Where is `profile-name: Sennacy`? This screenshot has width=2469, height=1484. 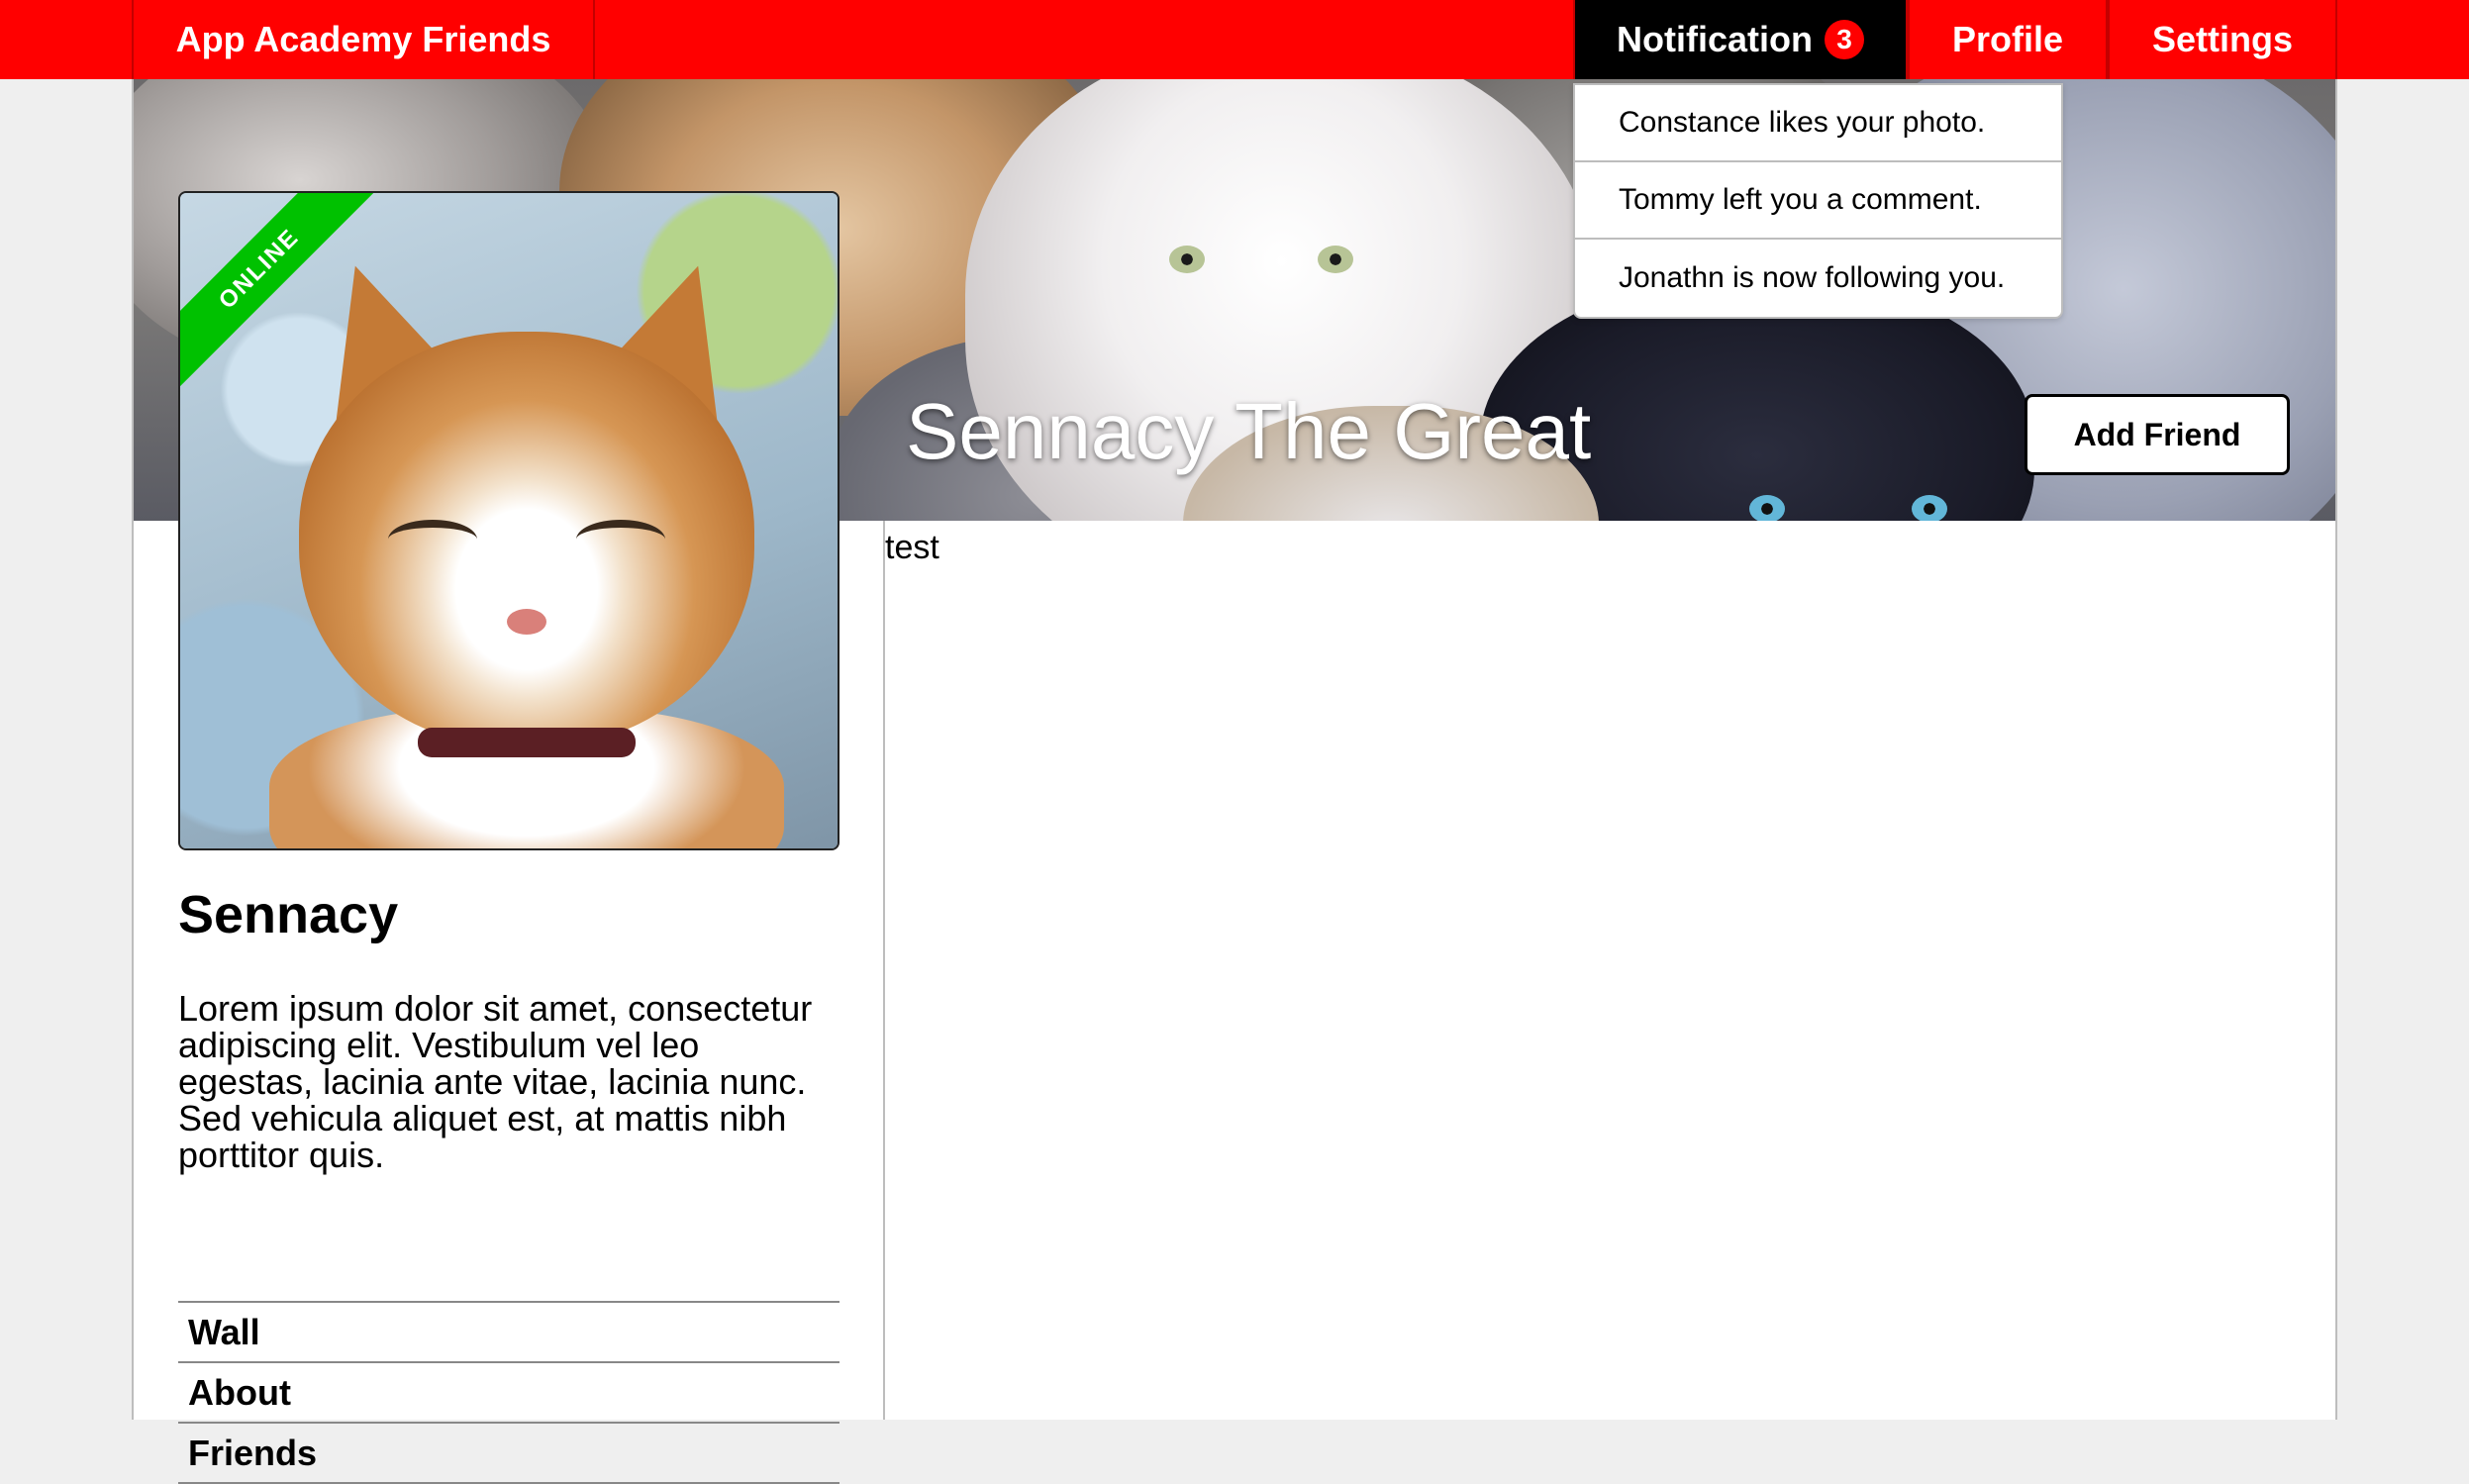
profile-name: Sennacy is located at coordinates (288, 914).